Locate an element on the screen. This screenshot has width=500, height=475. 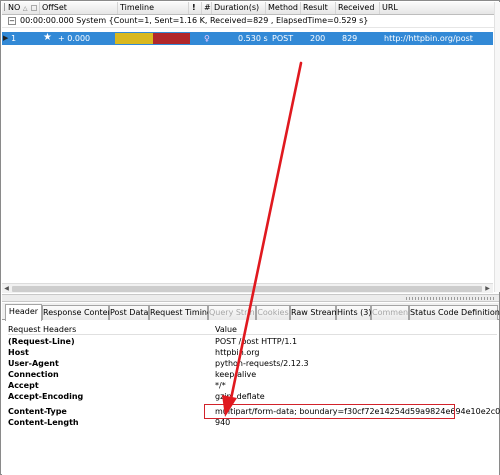
timeline-bar is located at coordinates (152, 38).